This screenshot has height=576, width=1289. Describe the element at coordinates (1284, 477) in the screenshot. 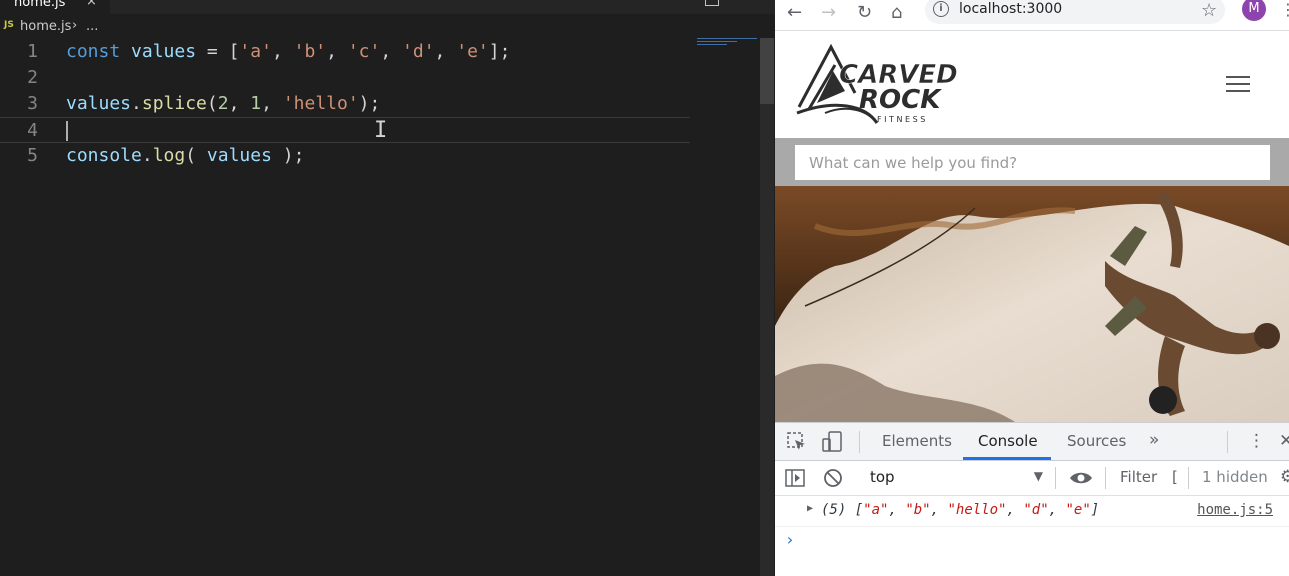

I see `console-settings-icon: ⚙` at that location.